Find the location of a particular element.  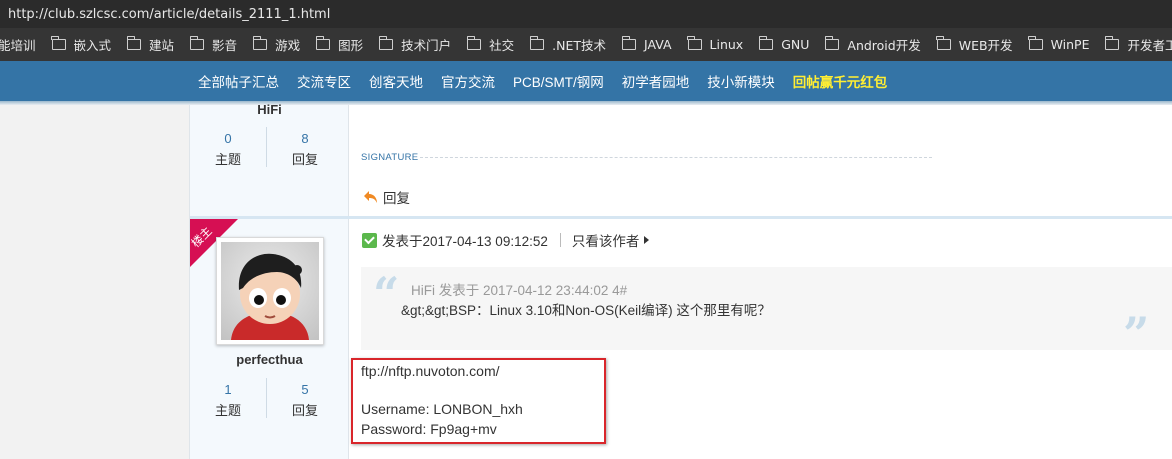

prev-topics-label: 主题 is located at coordinates (227, 159).